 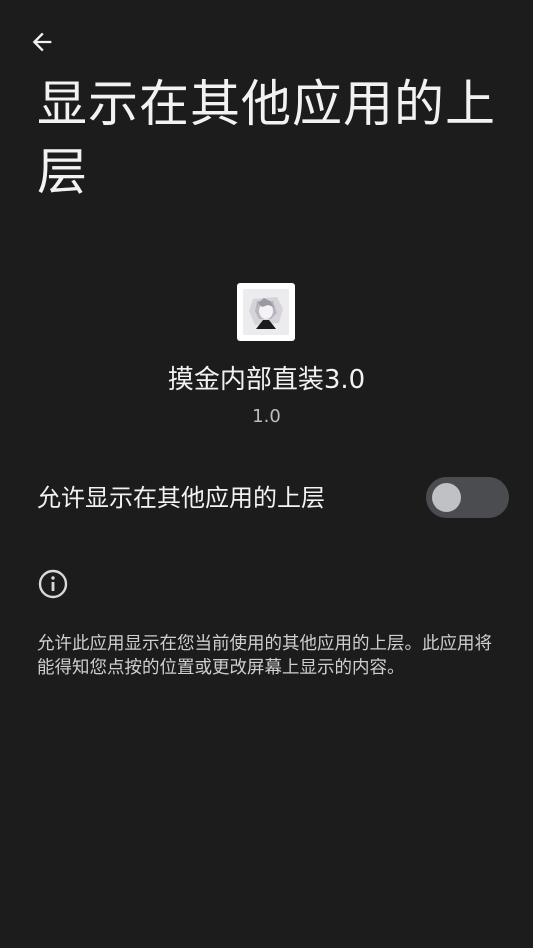 I want to click on back-button, so click(x=42, y=42).